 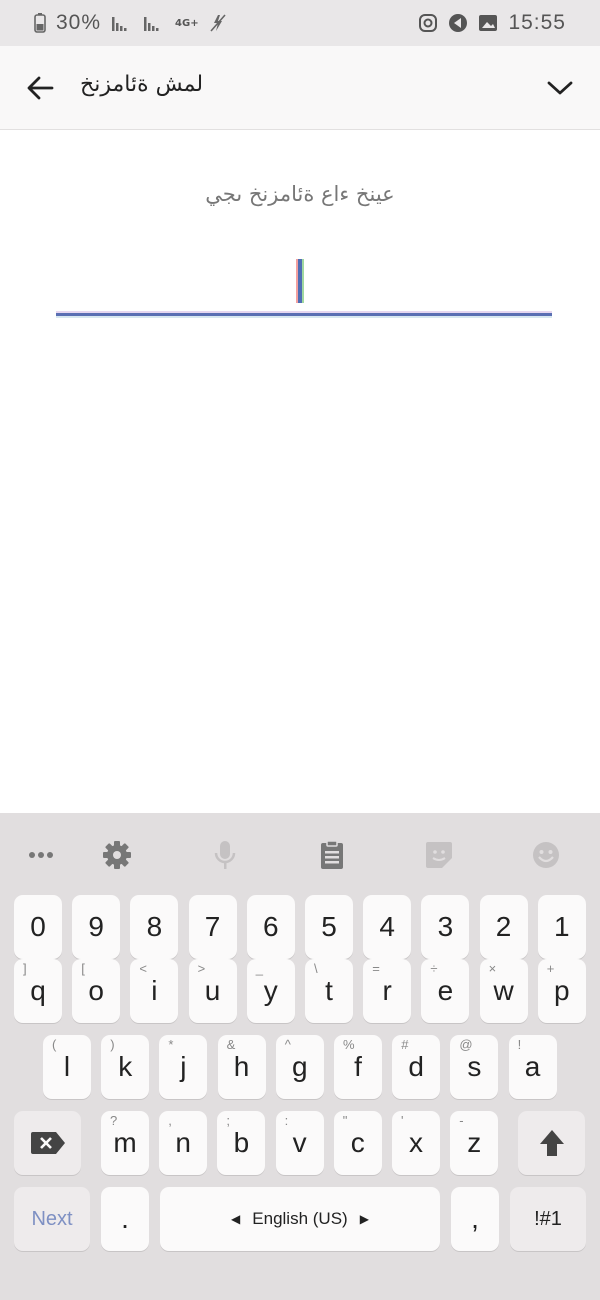 I want to click on more-icon, so click(x=41, y=855).